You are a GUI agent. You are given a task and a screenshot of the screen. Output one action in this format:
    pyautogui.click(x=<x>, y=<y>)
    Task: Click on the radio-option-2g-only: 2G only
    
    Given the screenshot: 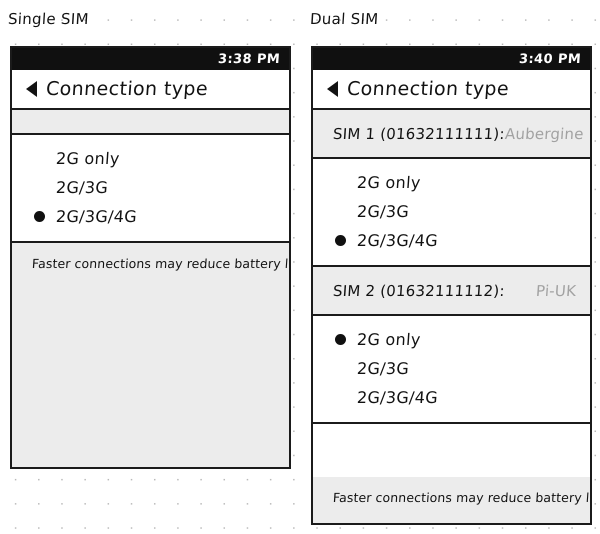 What is the action you would take?
    pyautogui.click(x=150, y=158)
    